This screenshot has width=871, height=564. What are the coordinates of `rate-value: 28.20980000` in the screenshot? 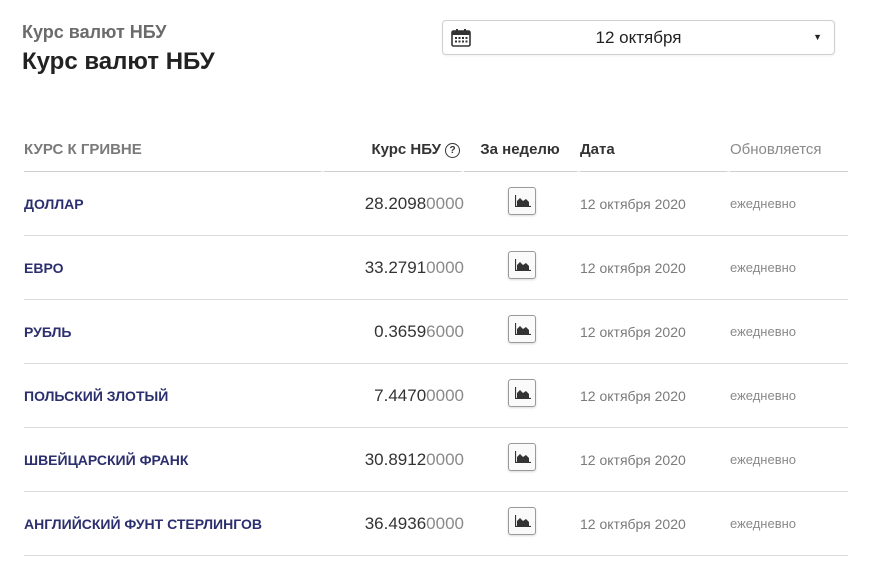 It's located at (394, 204).